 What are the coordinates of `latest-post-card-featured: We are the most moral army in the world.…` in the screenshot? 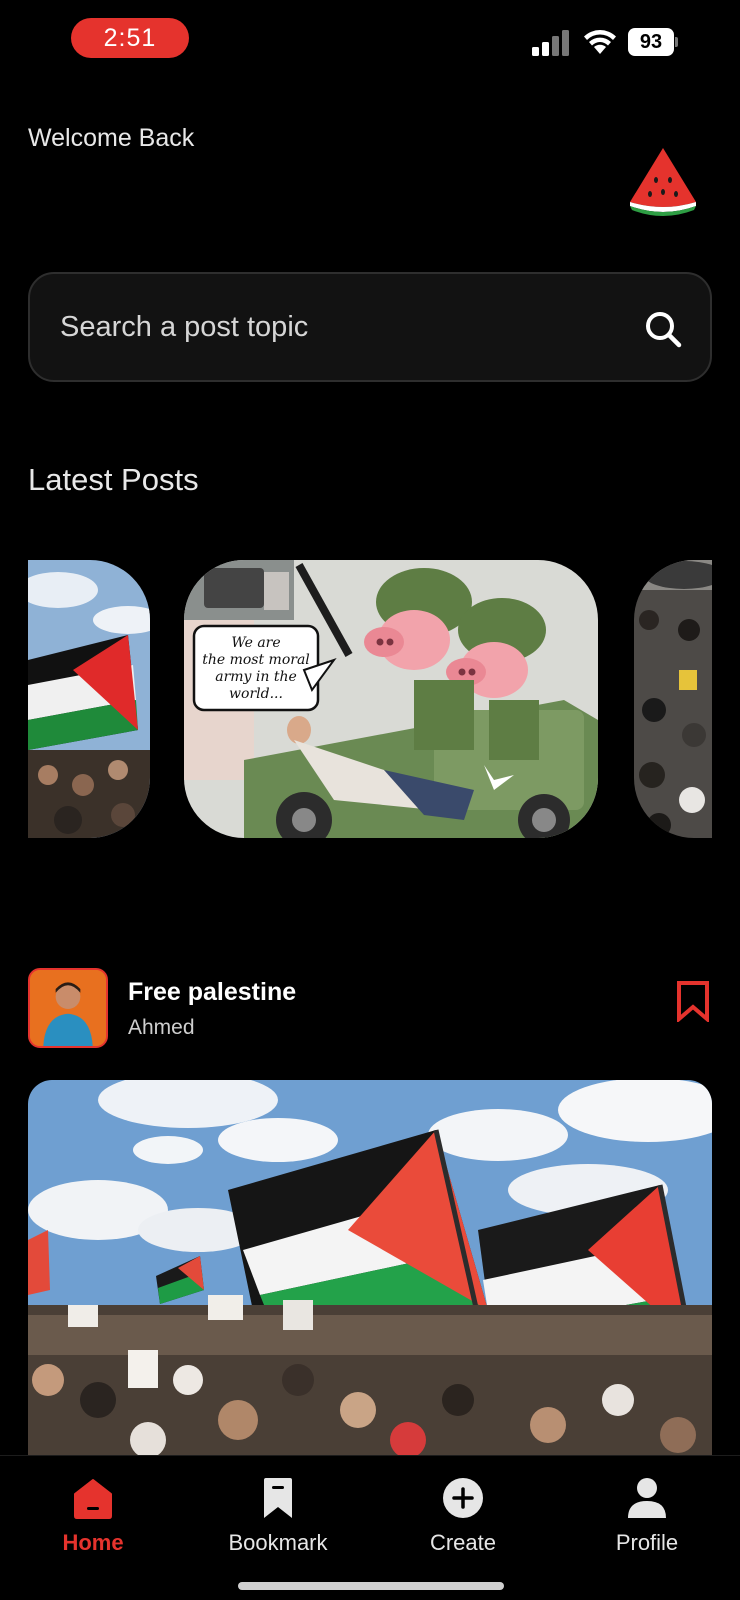 It's located at (391, 699).